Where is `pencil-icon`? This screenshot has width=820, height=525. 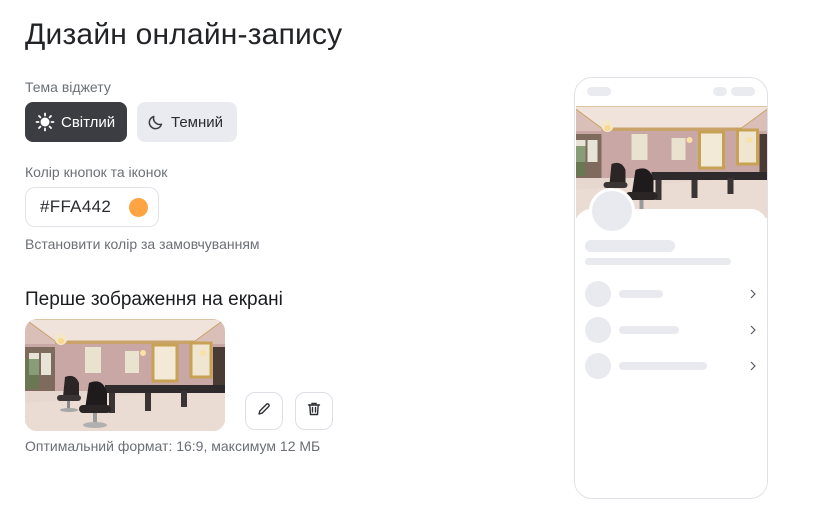 pencil-icon is located at coordinates (264, 411).